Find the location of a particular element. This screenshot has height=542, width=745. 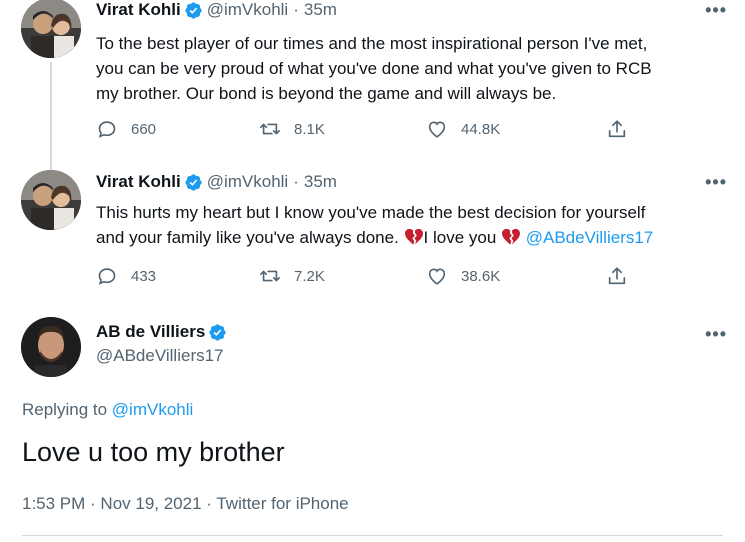

retweet-button: 7.2K is located at coordinates (292, 276).